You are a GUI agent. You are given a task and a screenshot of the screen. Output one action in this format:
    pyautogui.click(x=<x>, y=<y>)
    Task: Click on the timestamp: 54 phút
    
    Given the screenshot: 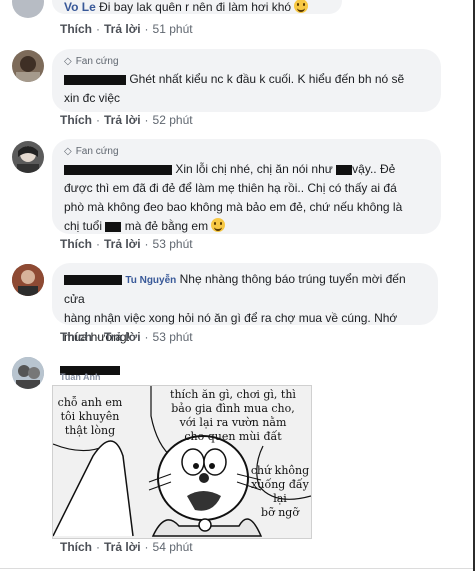 What is the action you would take?
    pyautogui.click(x=173, y=547)
    